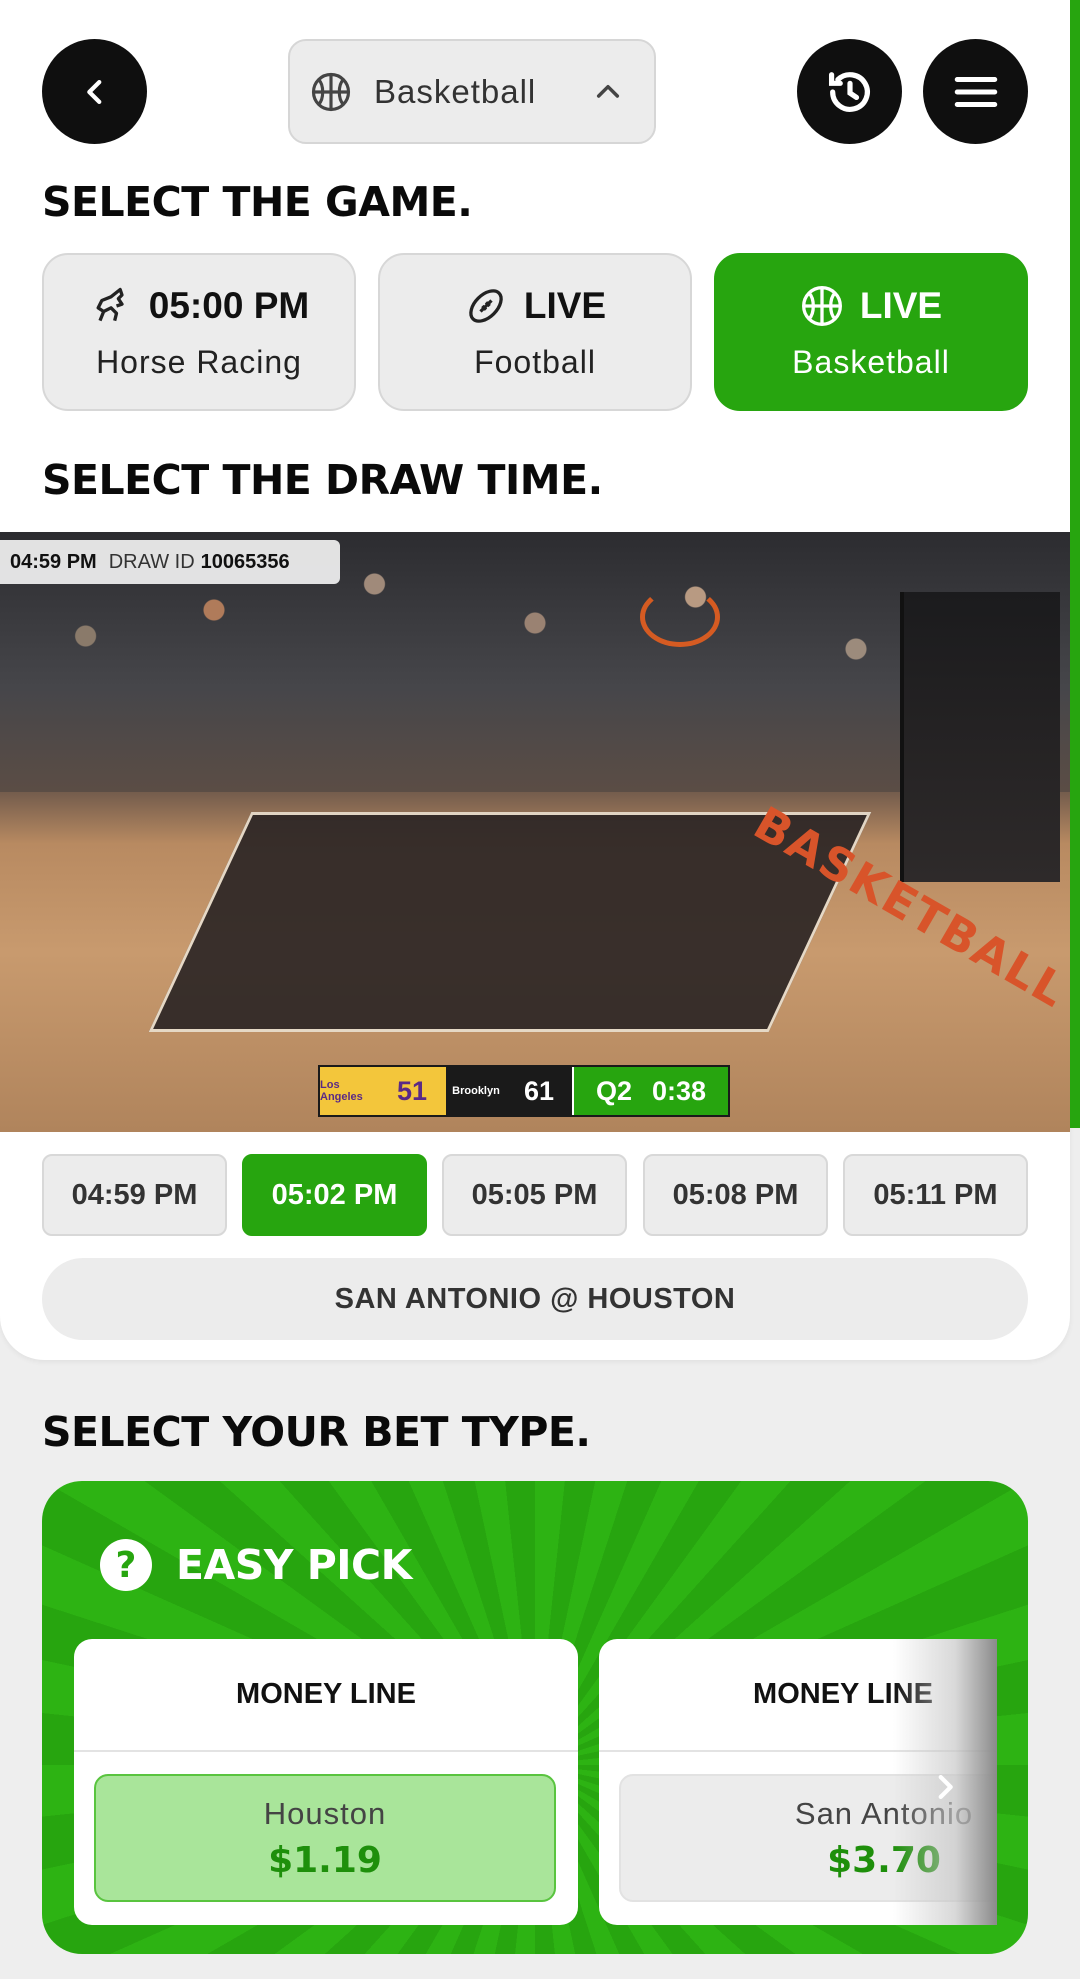 This screenshot has height=1979, width=1080. Describe the element at coordinates (679, 1090) in the screenshot. I see `clock: 0:38` at that location.